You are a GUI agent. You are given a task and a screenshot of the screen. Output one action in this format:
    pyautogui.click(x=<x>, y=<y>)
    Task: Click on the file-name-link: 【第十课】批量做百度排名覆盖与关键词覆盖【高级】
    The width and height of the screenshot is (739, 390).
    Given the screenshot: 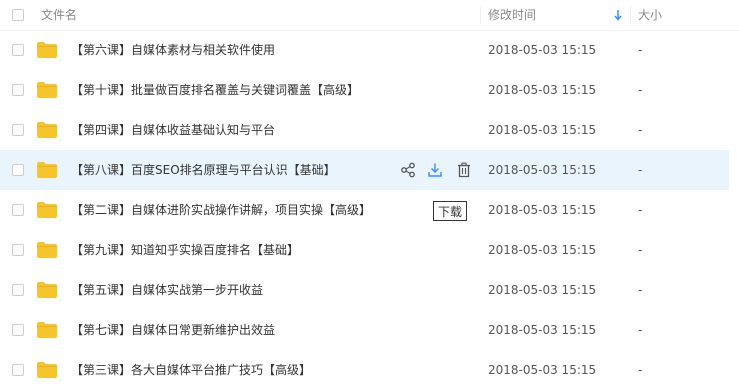 What is the action you would take?
    pyautogui.click(x=215, y=90)
    